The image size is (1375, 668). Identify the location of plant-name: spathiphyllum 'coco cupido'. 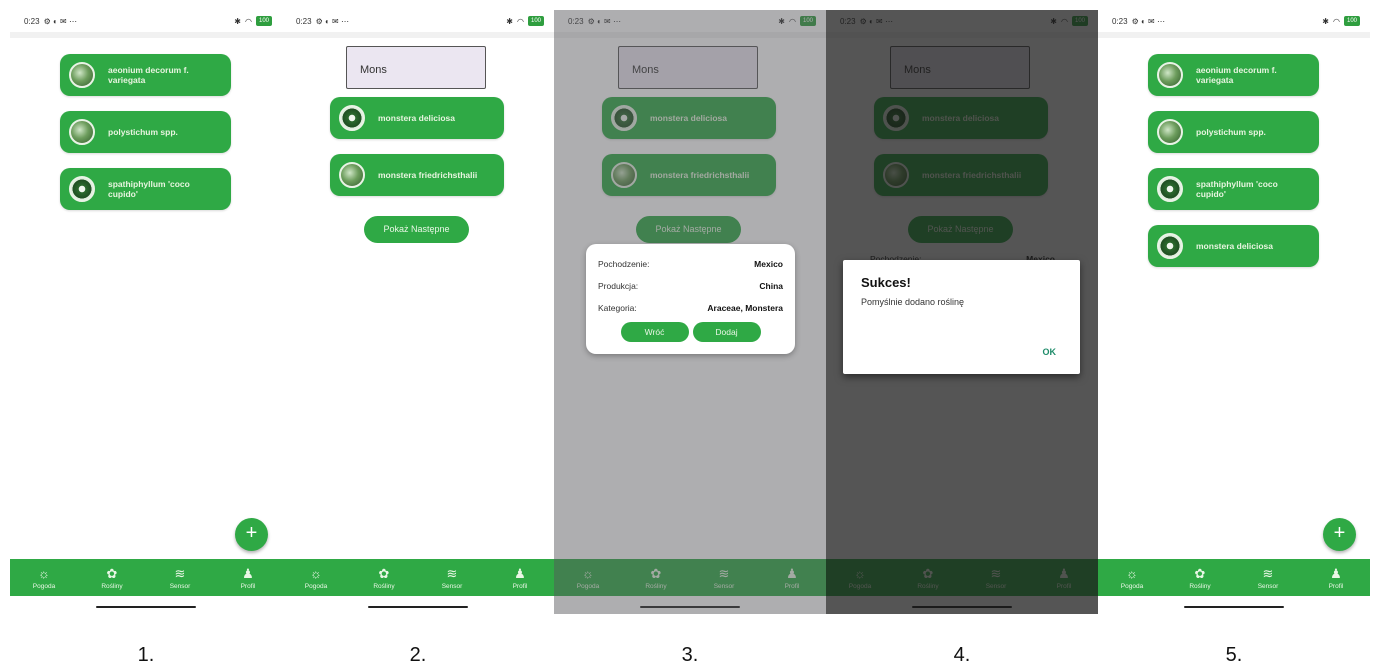
(1237, 189).